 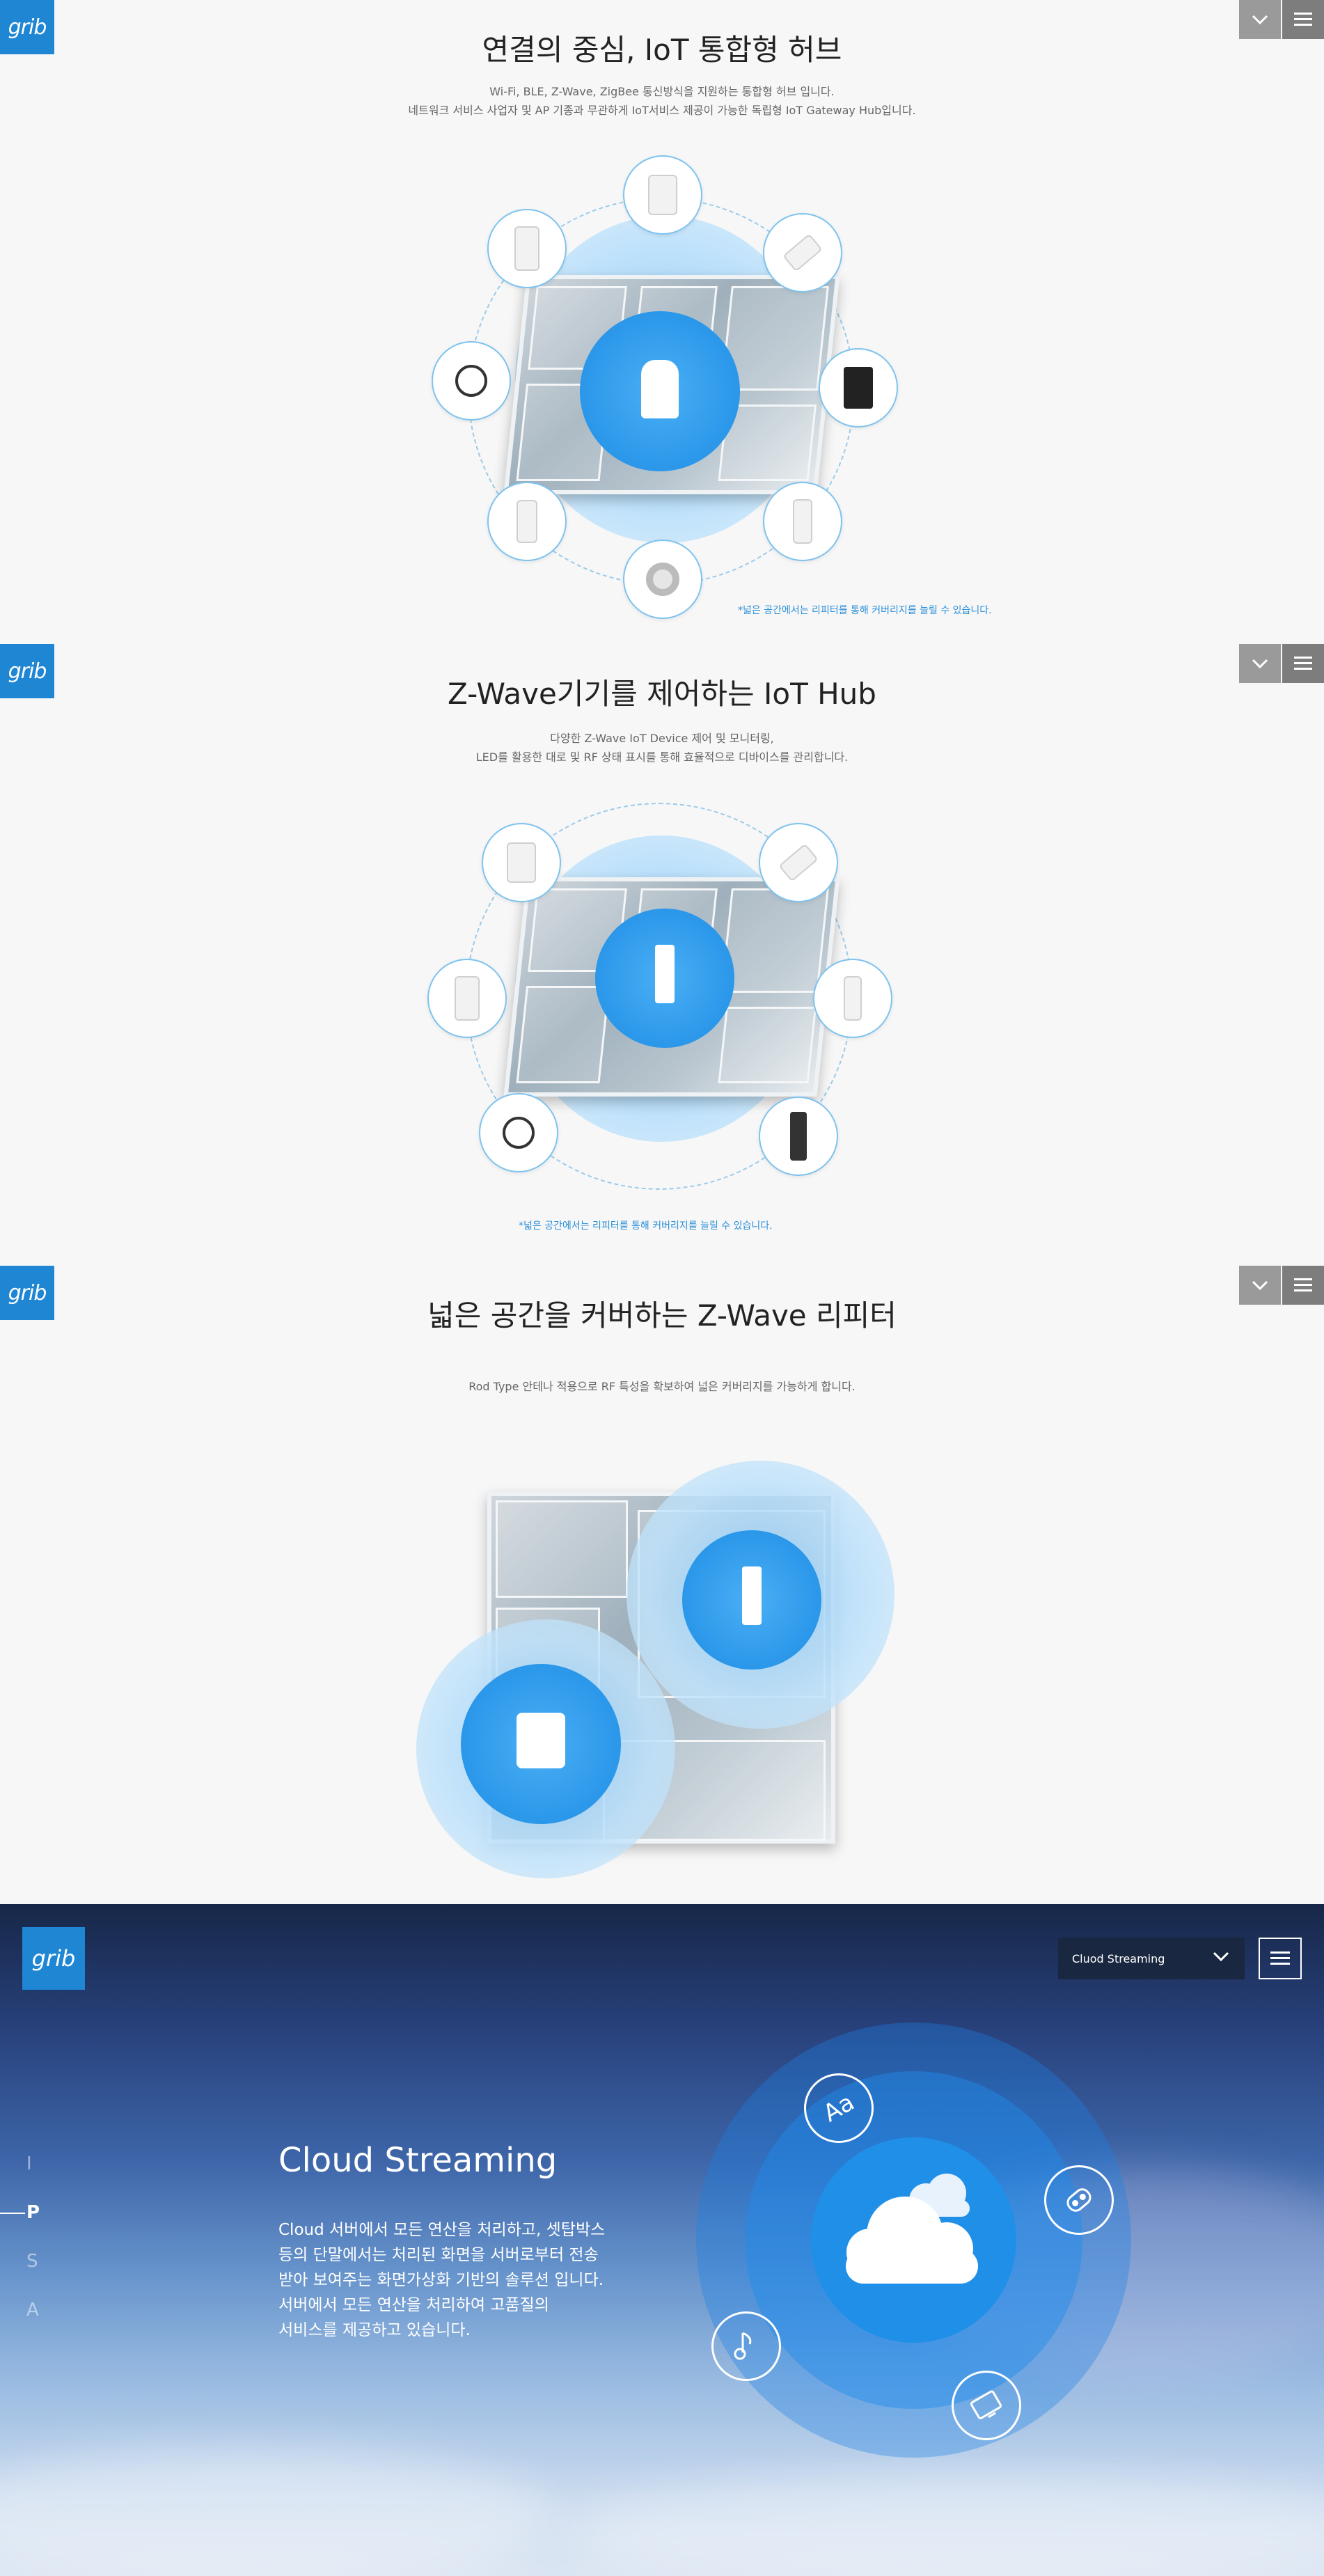 I want to click on cloud-icon, so click(x=912, y=2229).